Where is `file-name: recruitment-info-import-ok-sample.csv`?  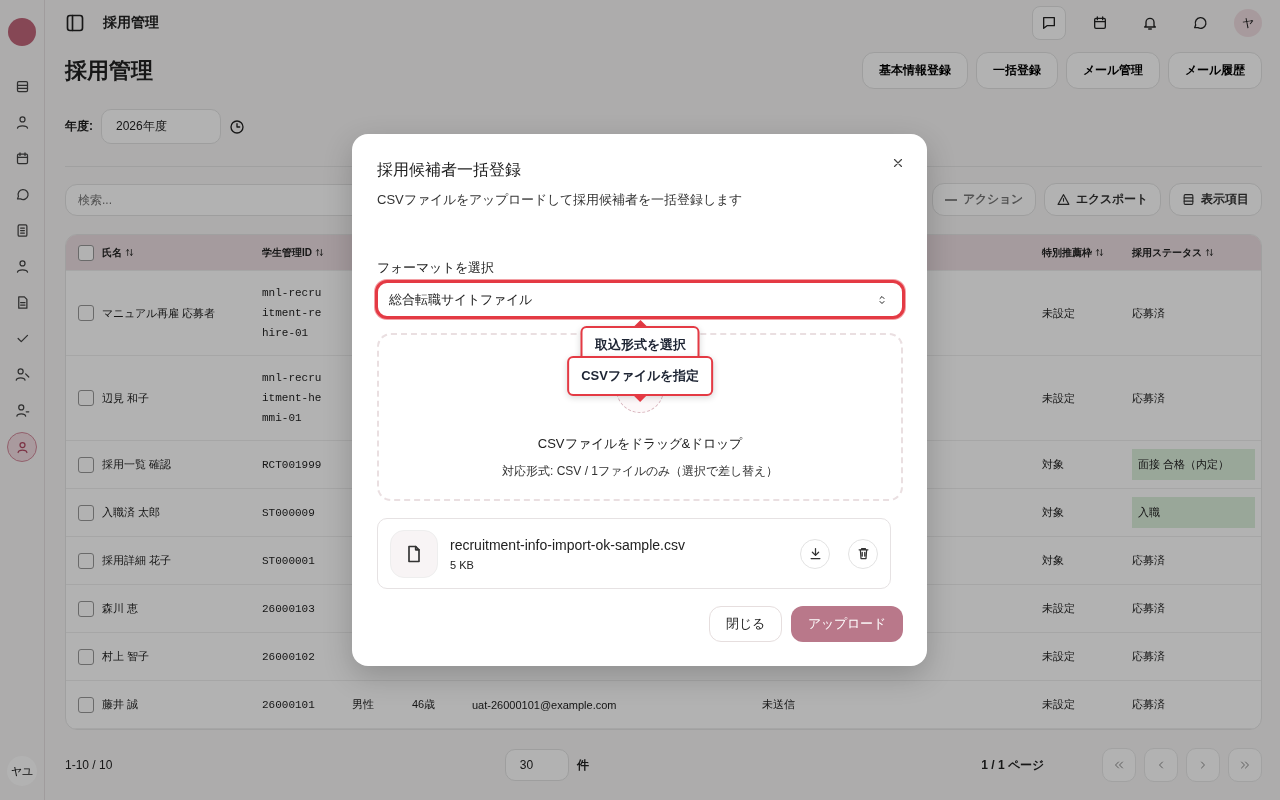 file-name: recruitment-info-import-ok-sample.csv is located at coordinates (567, 544).